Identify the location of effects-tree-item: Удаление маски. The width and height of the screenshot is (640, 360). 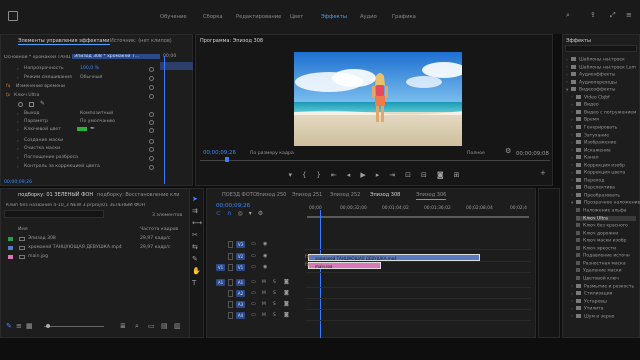
(599, 271).